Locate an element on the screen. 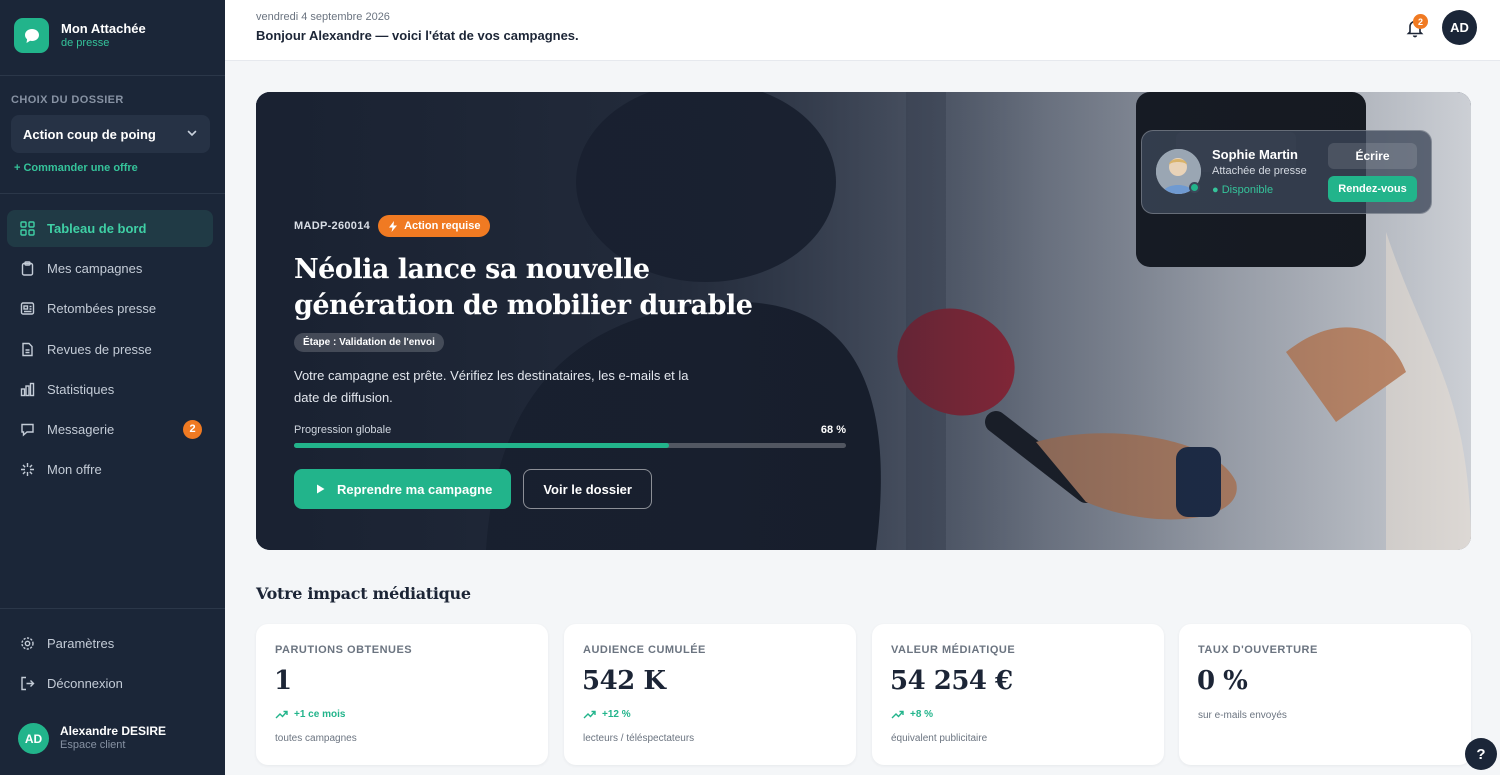 This screenshot has height=775, width=1500. document-icon is located at coordinates (27, 349).